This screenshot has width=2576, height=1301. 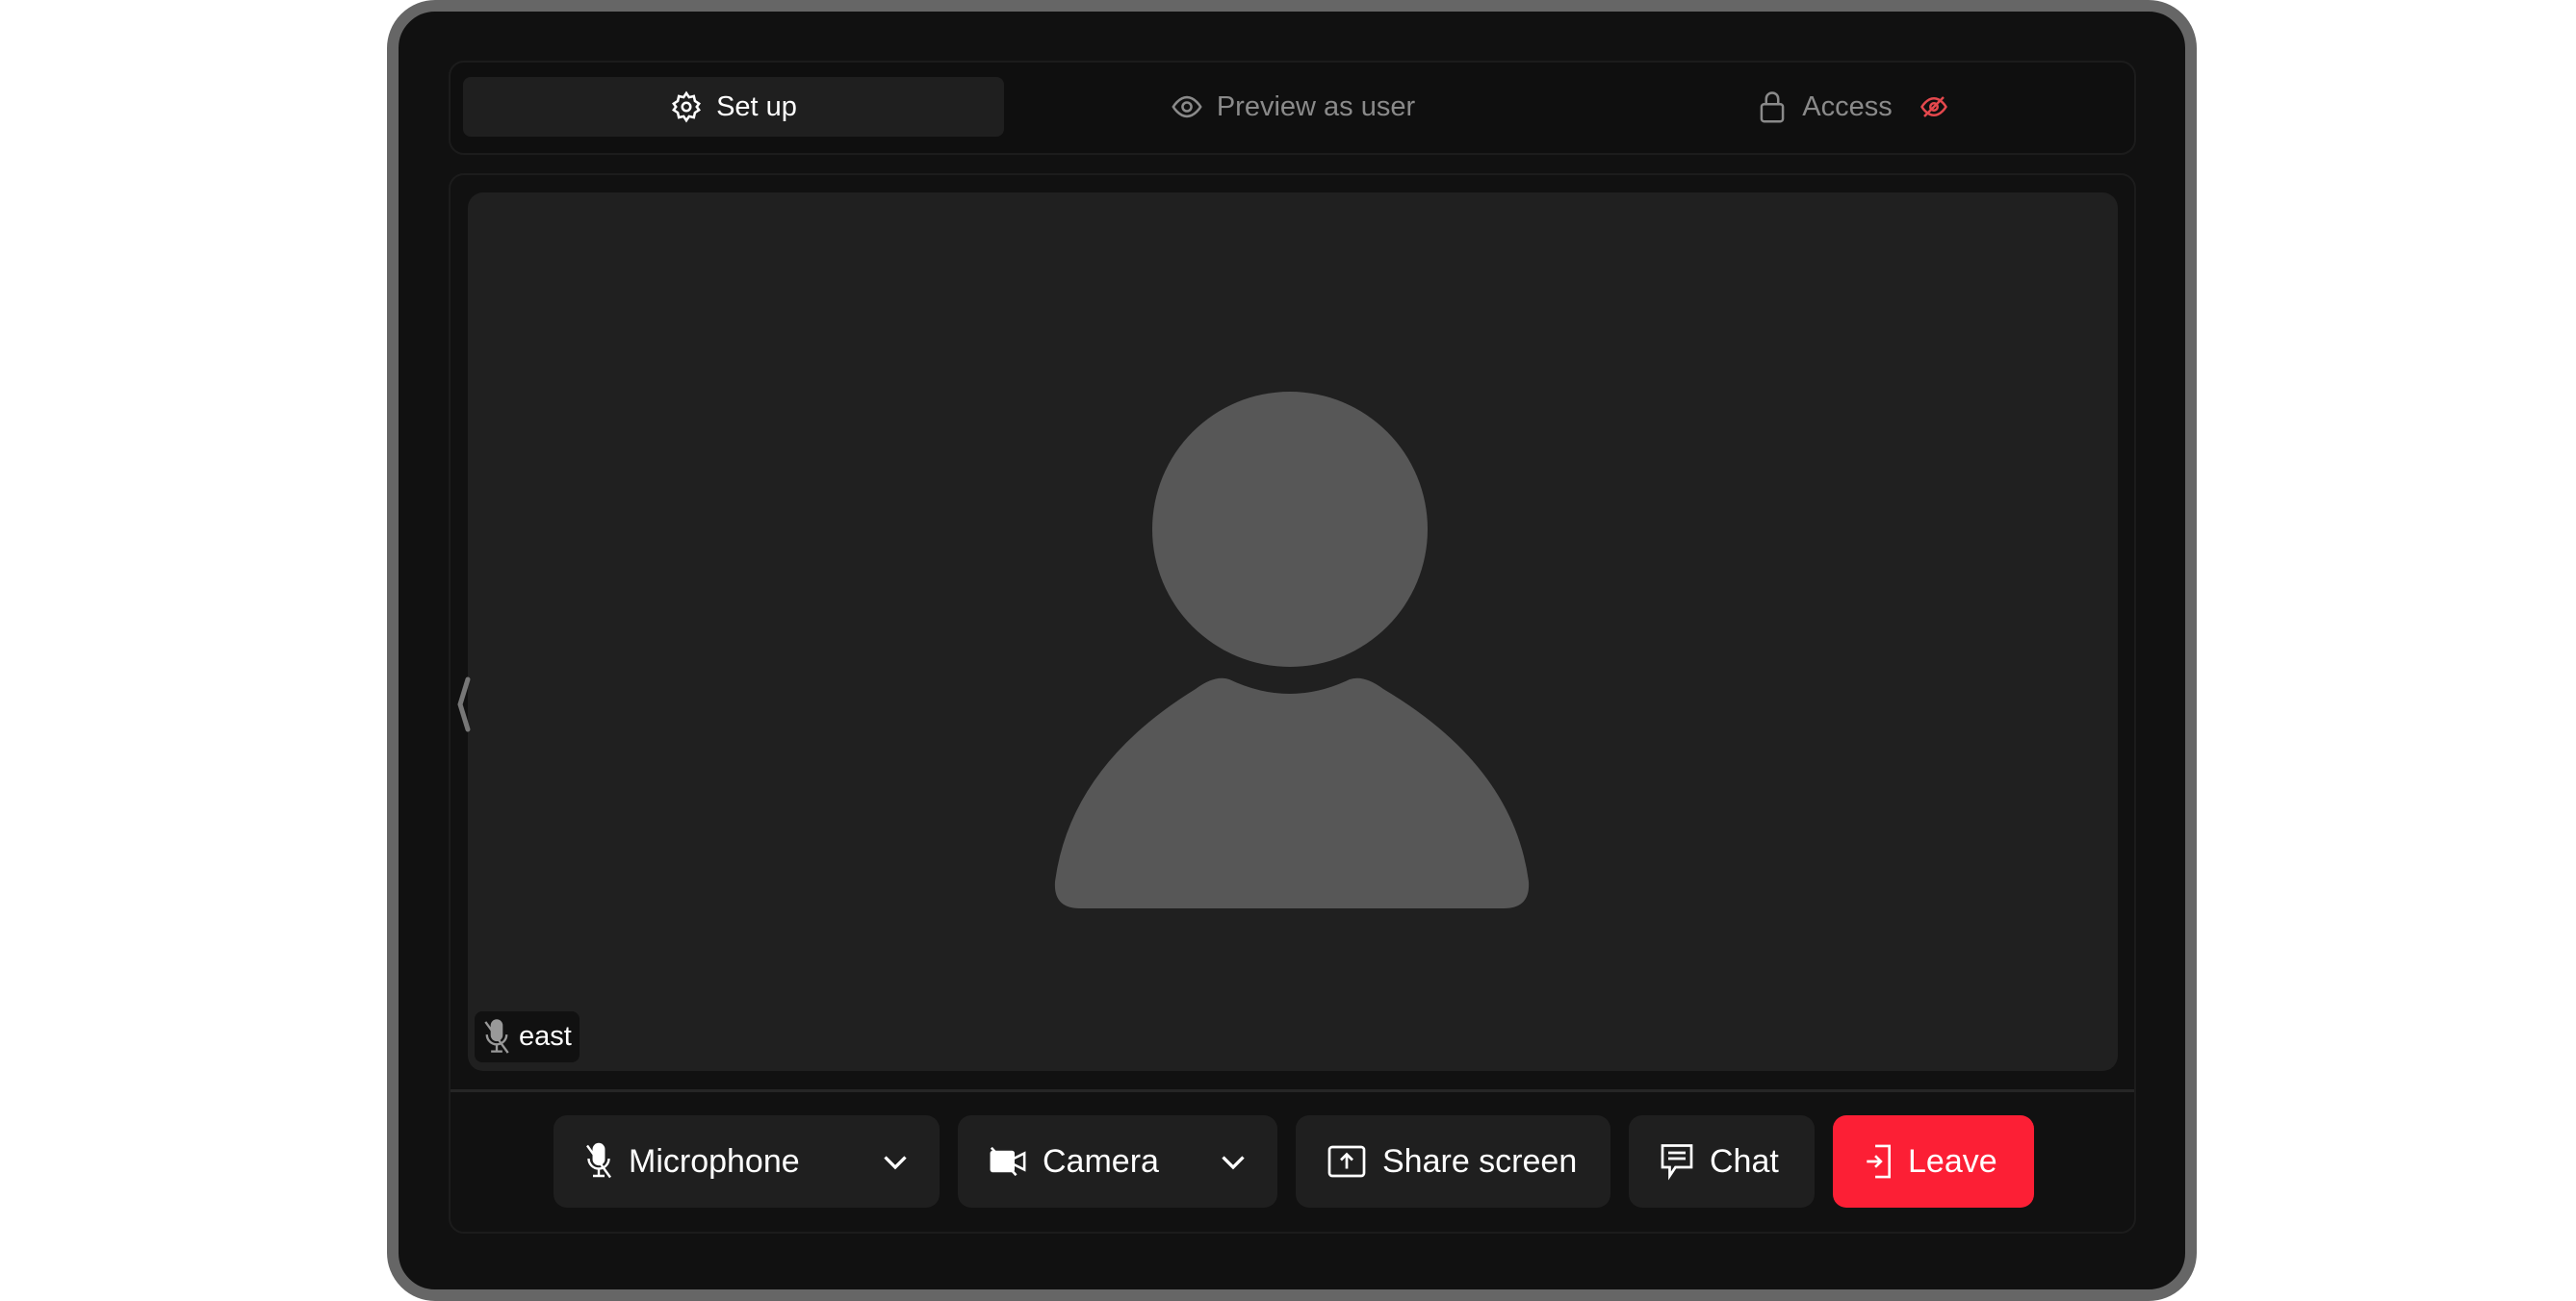 I want to click on tab-set-up: Set up, so click(x=733, y=107).